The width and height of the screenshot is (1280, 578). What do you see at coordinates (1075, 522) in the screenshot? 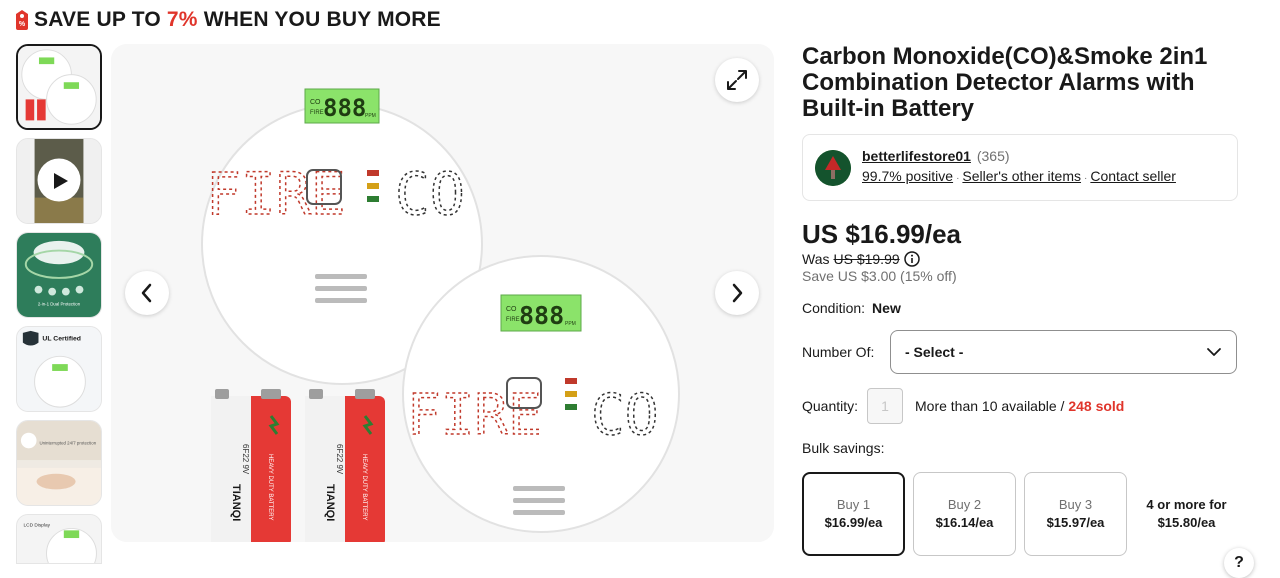
I see `bulk-tier-price: $15.97/ea` at bounding box center [1075, 522].